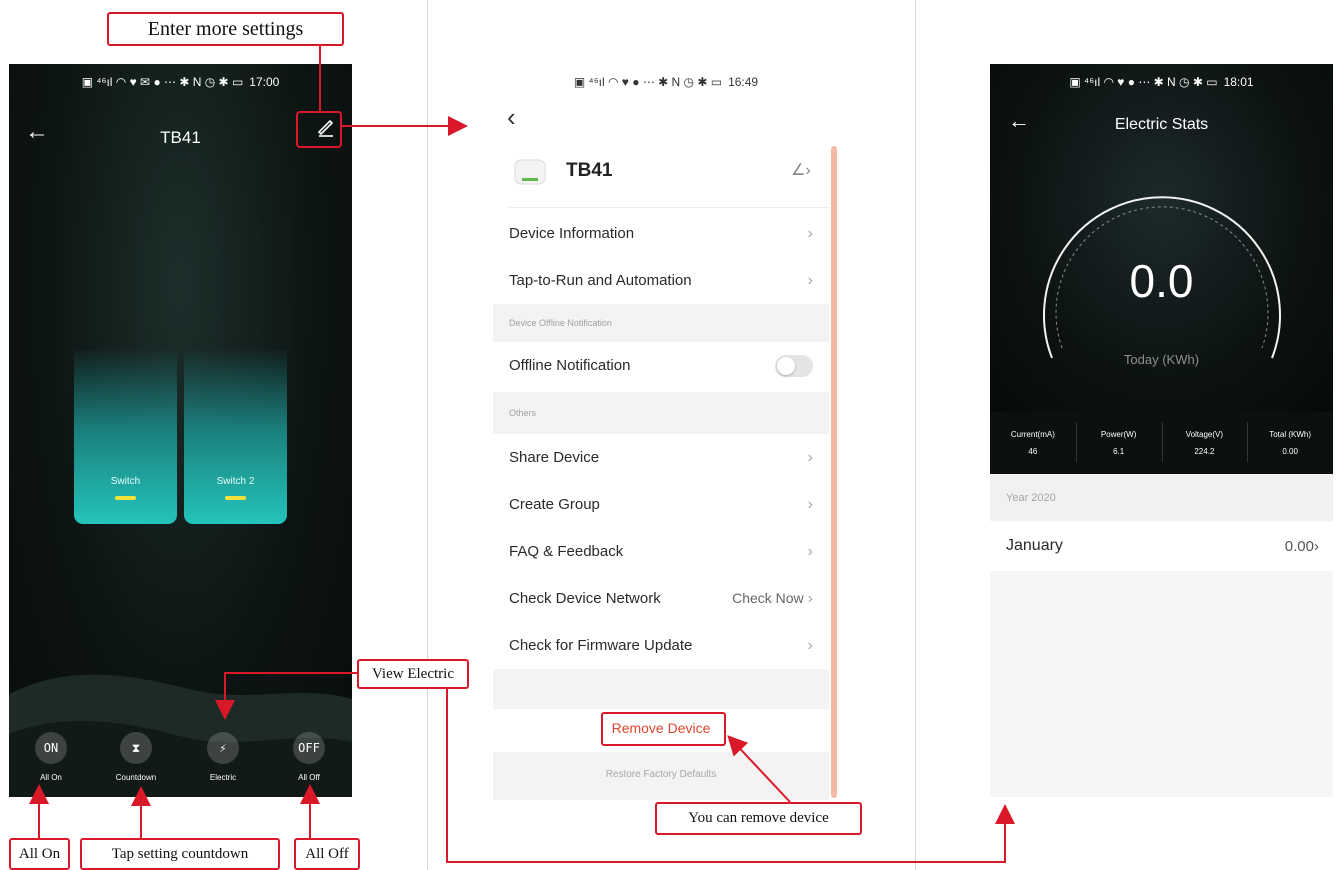 Image resolution: width=1339 pixels, height=870 pixels. Describe the element at coordinates (327, 854) in the screenshot. I see `callout-all-off: All Off` at that location.